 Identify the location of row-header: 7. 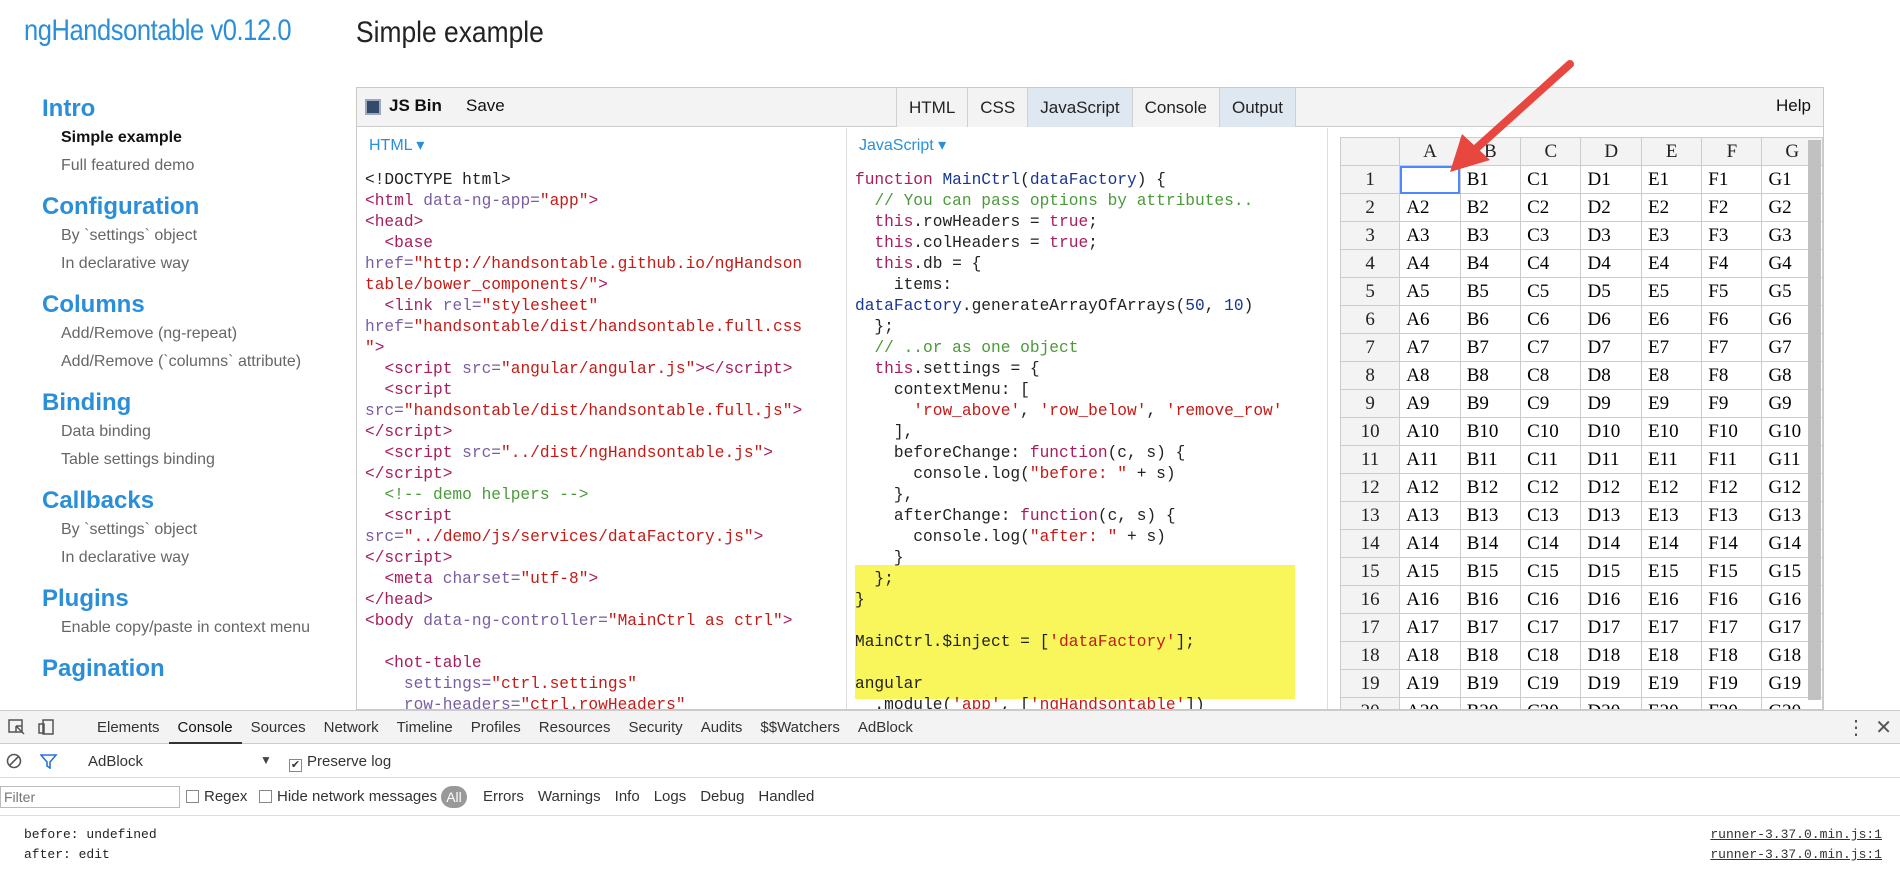
(1370, 347).